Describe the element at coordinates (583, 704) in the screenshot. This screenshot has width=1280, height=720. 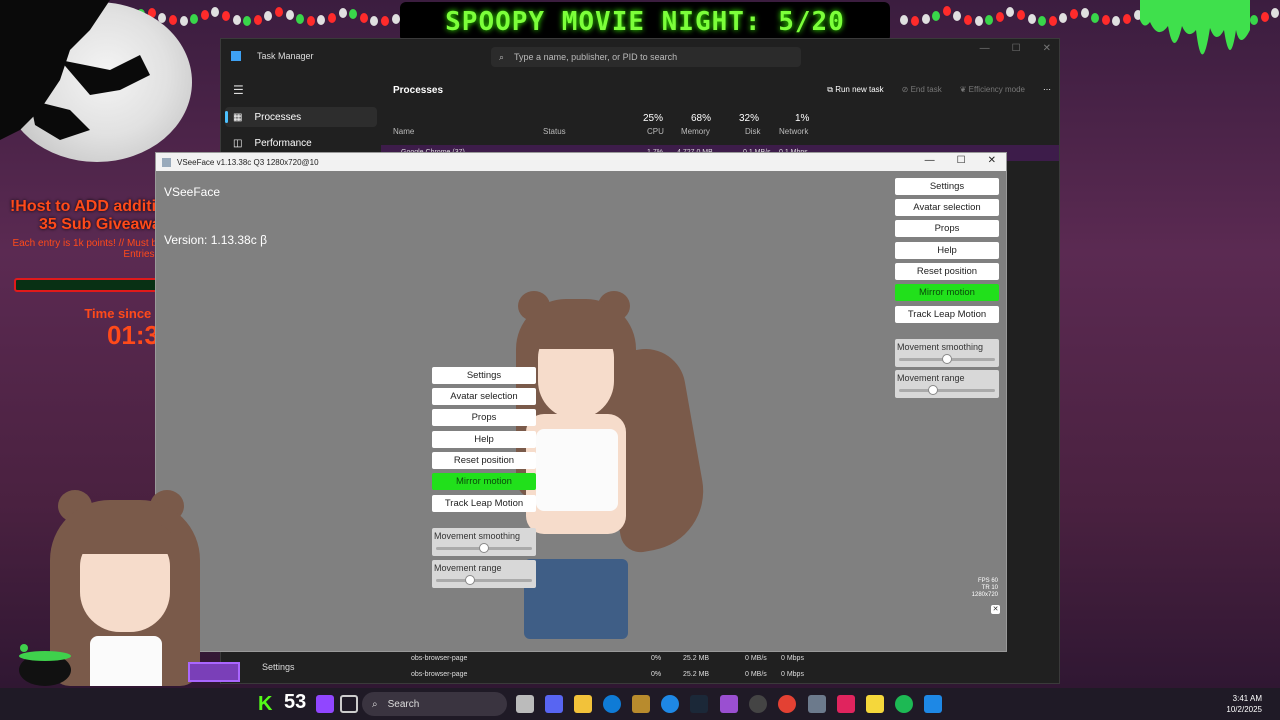
I see `file-explorer-icon` at that location.